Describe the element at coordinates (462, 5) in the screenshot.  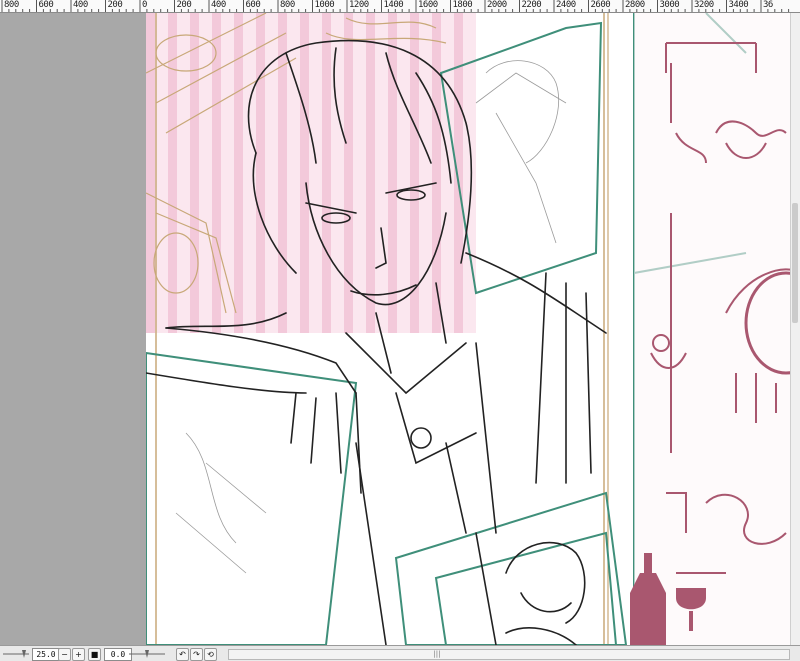
I see `ruler-label: 1800` at that location.